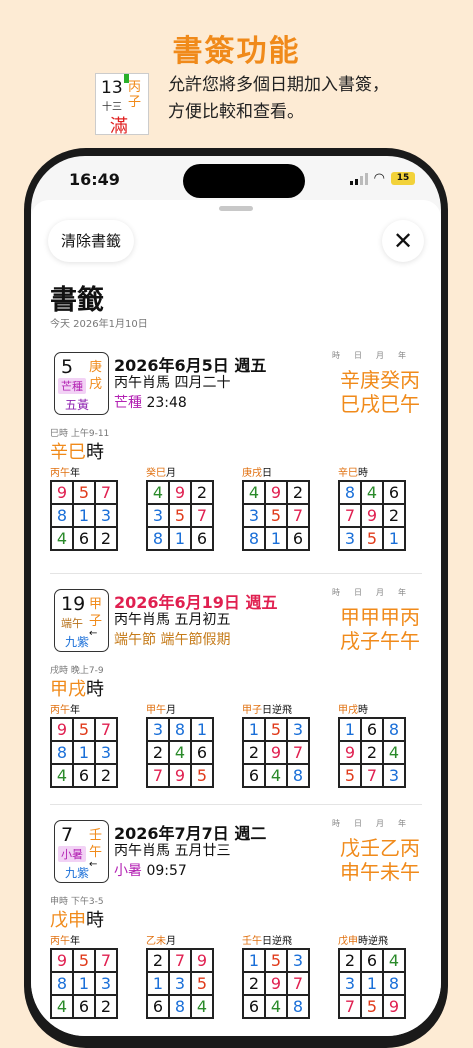 This screenshot has height=1048, width=473. What do you see at coordinates (112, 88) in the screenshot?
I see `app-icon-day: 13` at bounding box center [112, 88].